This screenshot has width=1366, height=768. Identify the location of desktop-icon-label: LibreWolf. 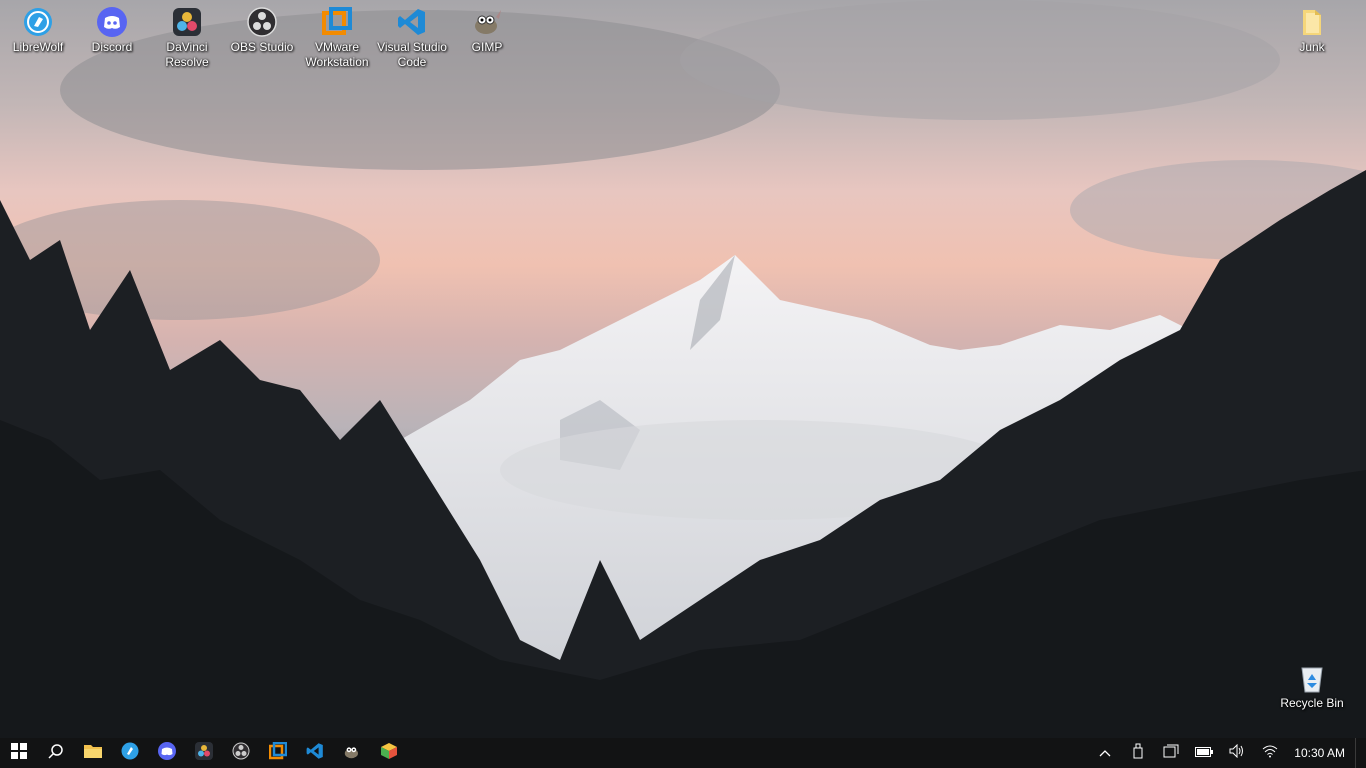
(38, 47).